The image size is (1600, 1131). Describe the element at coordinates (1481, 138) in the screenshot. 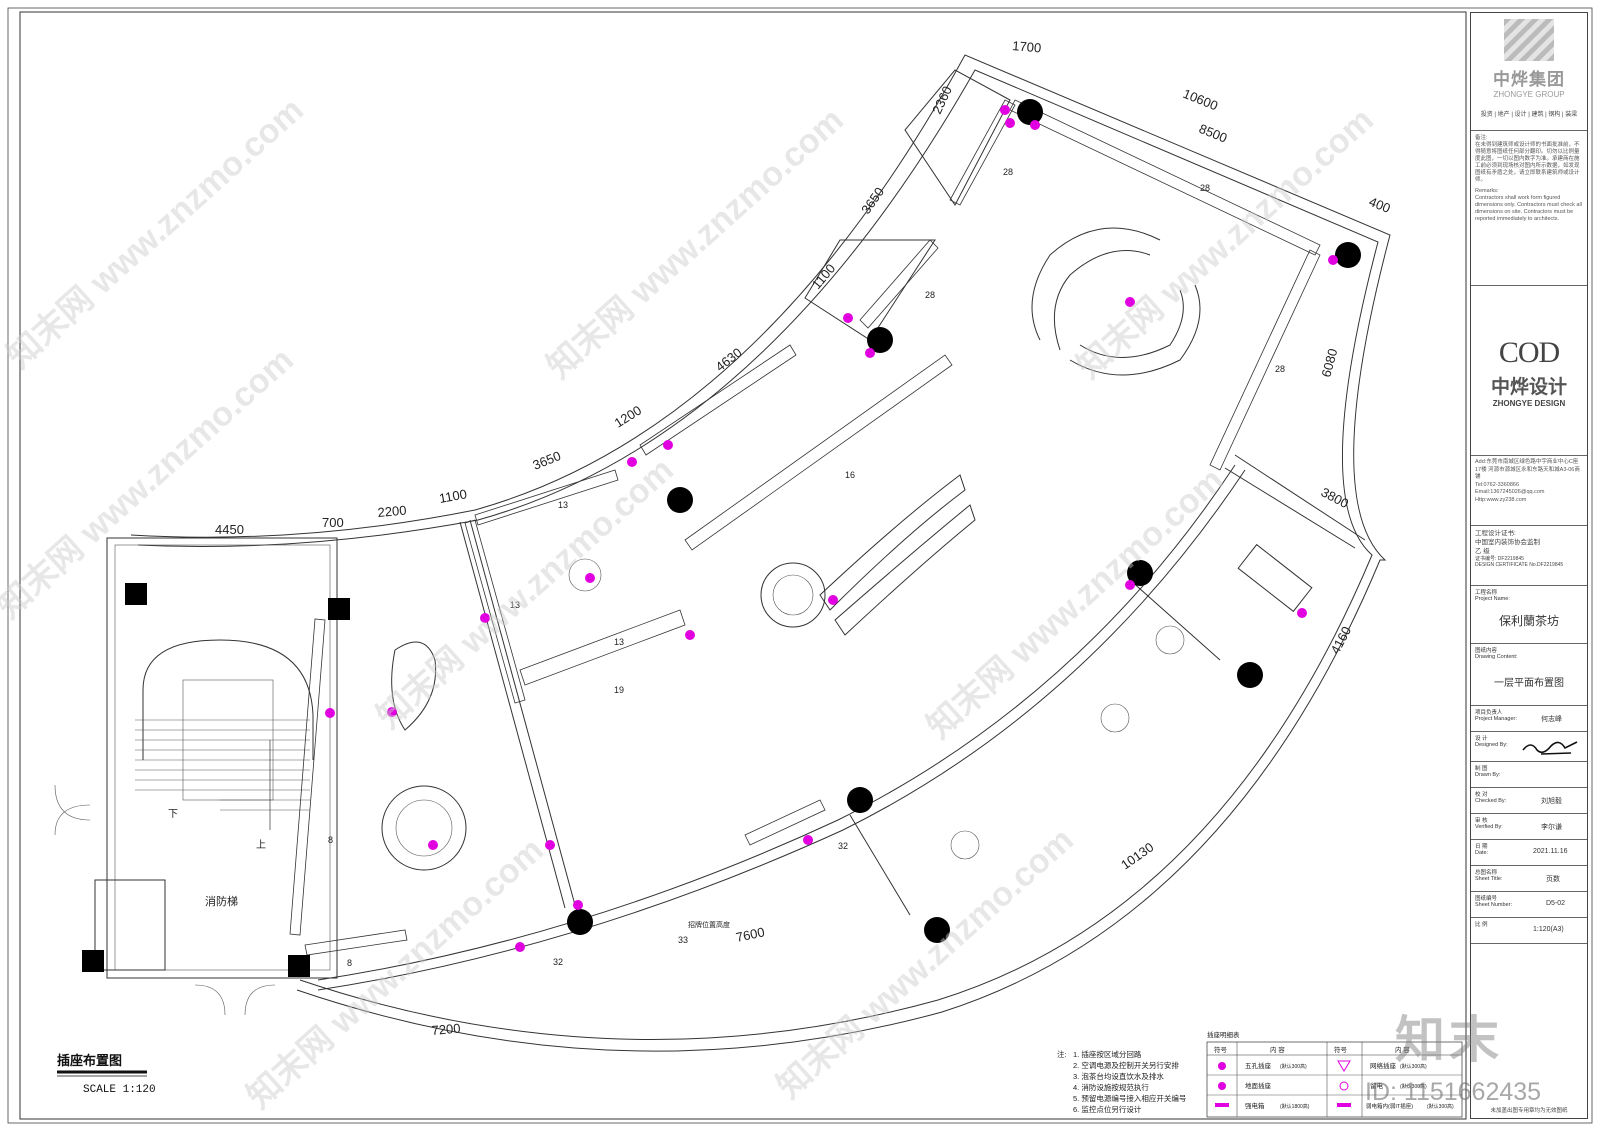

I see `remarks-cn-label: 备注:` at that location.